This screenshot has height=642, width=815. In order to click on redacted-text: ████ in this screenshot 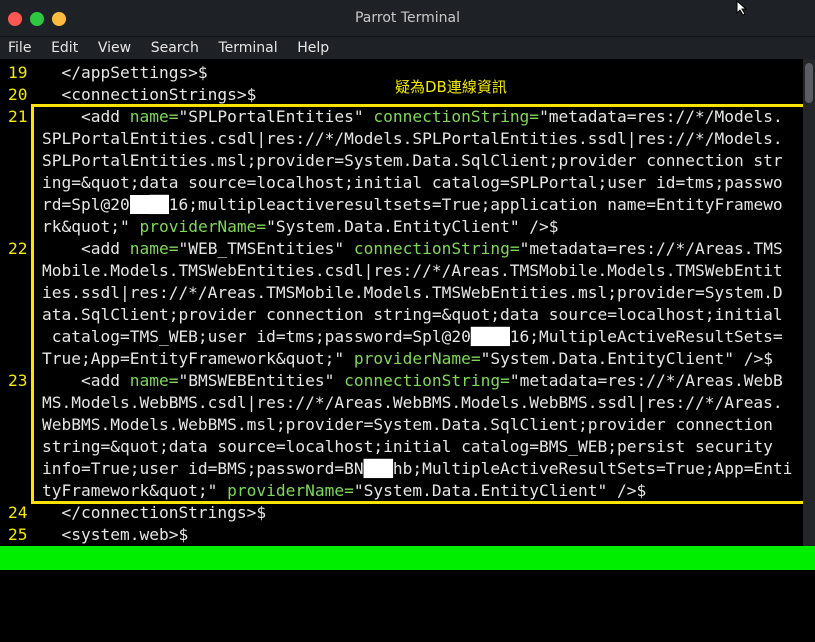, I will do `click(490, 336)`.